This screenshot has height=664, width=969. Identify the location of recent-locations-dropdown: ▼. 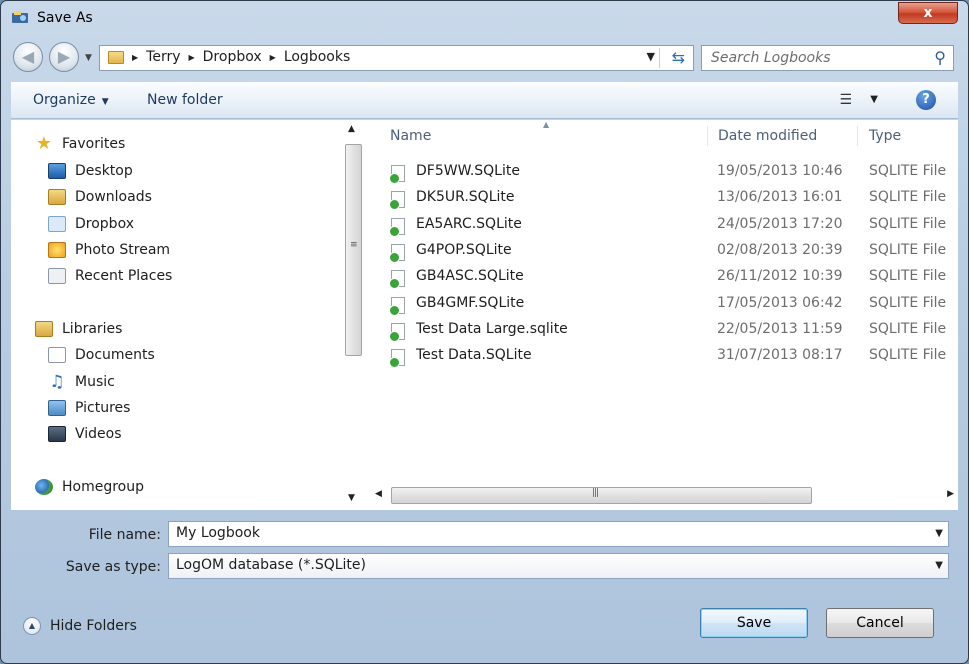
(88, 58).